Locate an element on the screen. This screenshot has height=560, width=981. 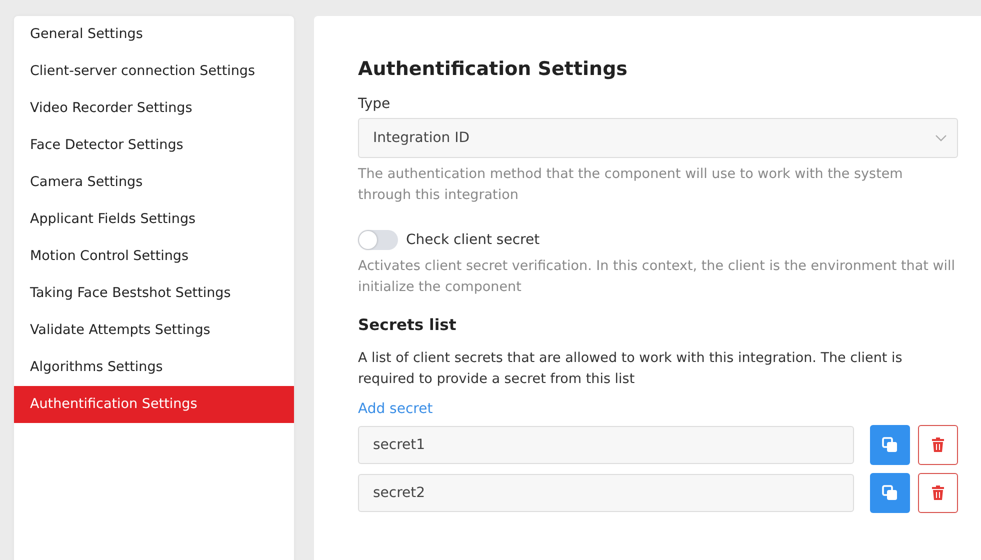
subsection-title: Secrets list is located at coordinates (408, 325).